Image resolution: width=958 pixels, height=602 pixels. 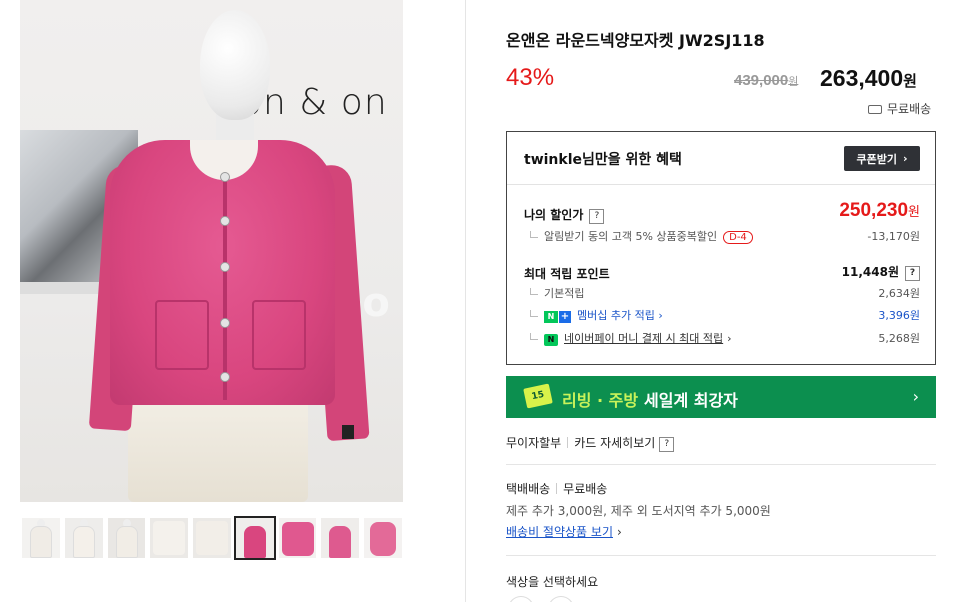 I want to click on membership-link: 멤버십 추가 적립 ›, so click(x=620, y=315).